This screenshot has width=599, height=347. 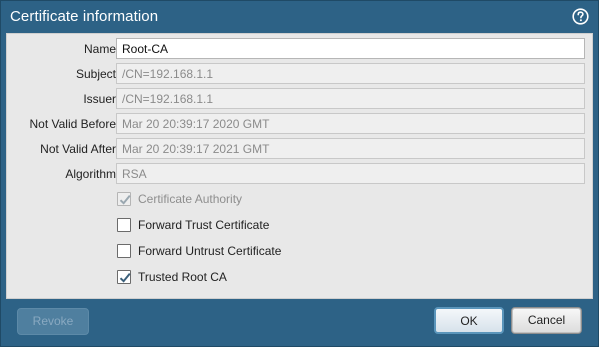 What do you see at coordinates (90, 174) in the screenshot?
I see `algorithm-label: Algorithm` at bounding box center [90, 174].